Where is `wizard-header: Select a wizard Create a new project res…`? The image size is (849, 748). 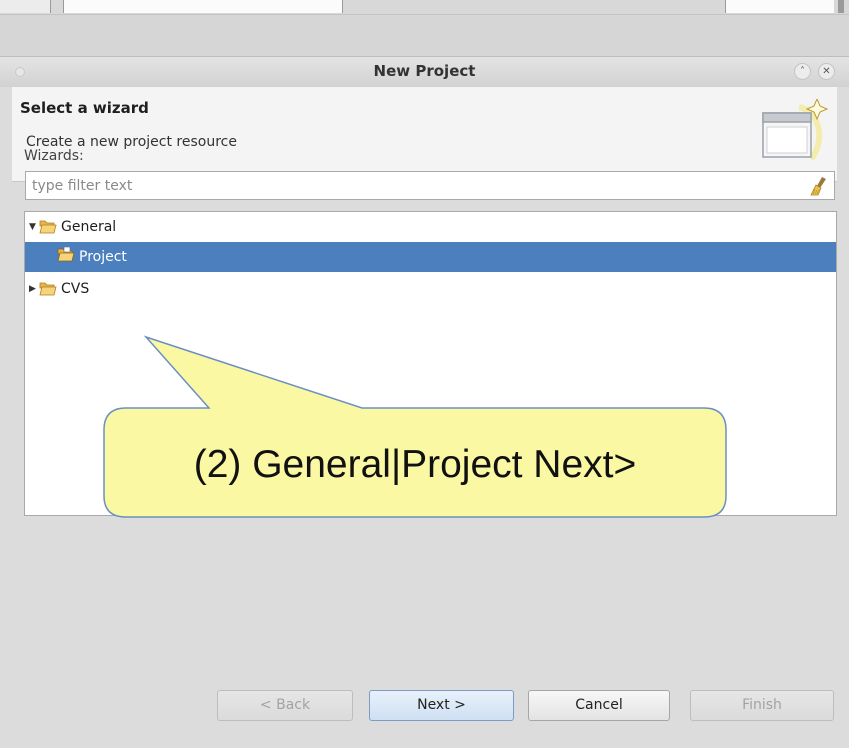 wizard-header: Select a wizard Create a new project res… is located at coordinates (424, 134).